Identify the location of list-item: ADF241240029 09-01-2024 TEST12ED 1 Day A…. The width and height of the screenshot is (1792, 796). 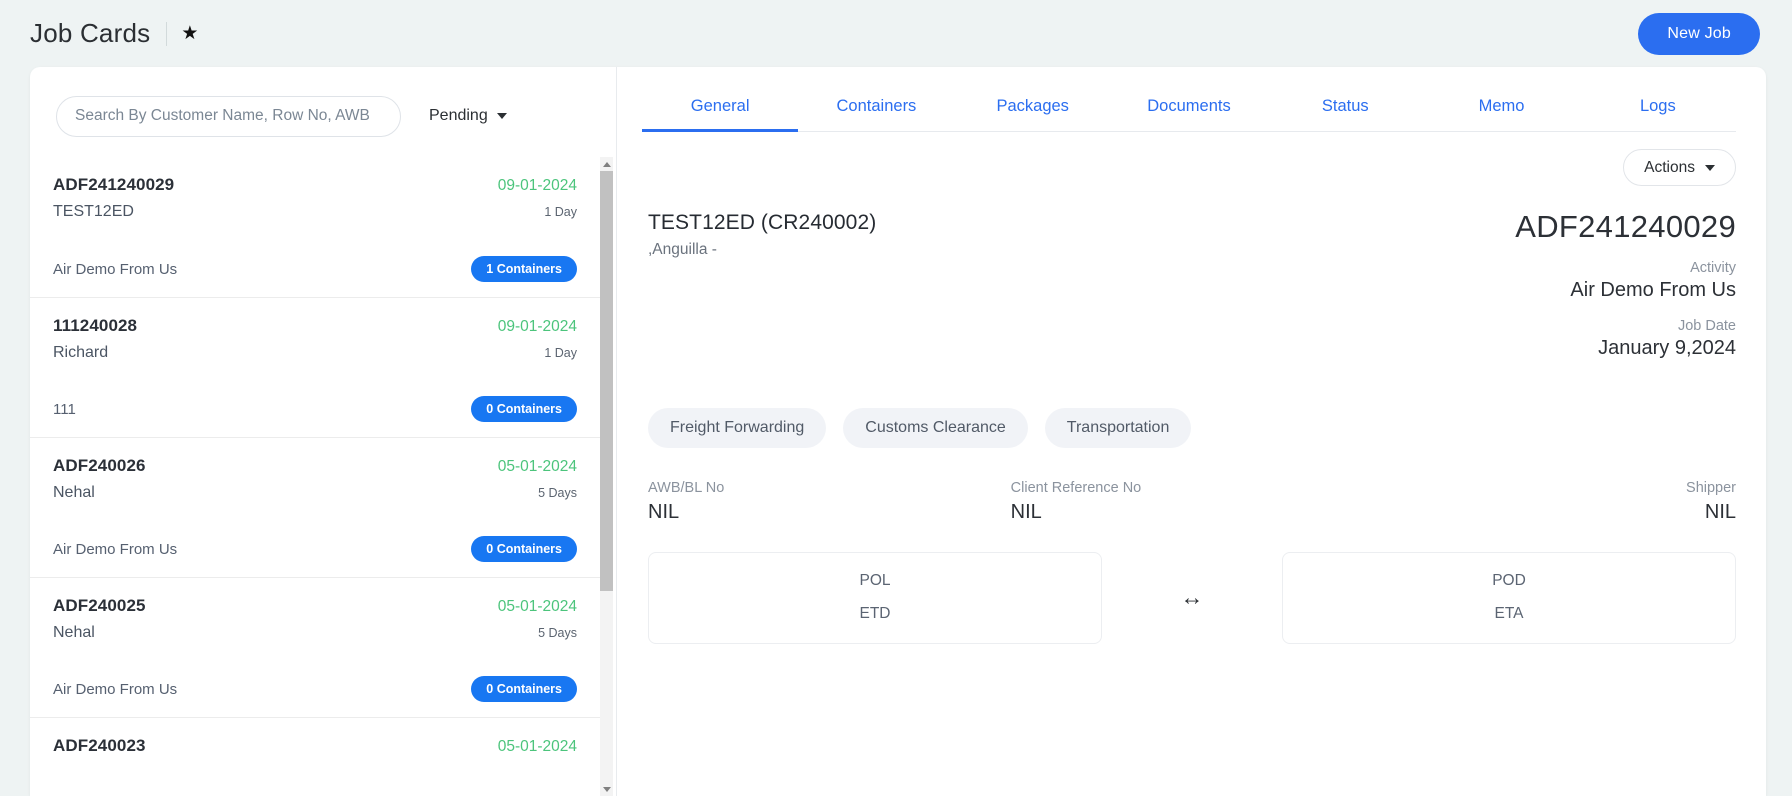
(315, 227).